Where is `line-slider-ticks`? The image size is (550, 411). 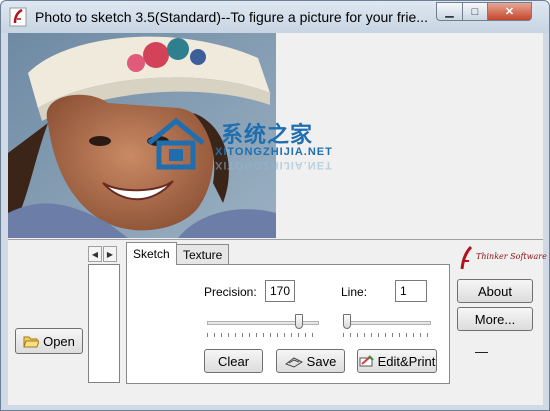 line-slider-ticks is located at coordinates (387, 335).